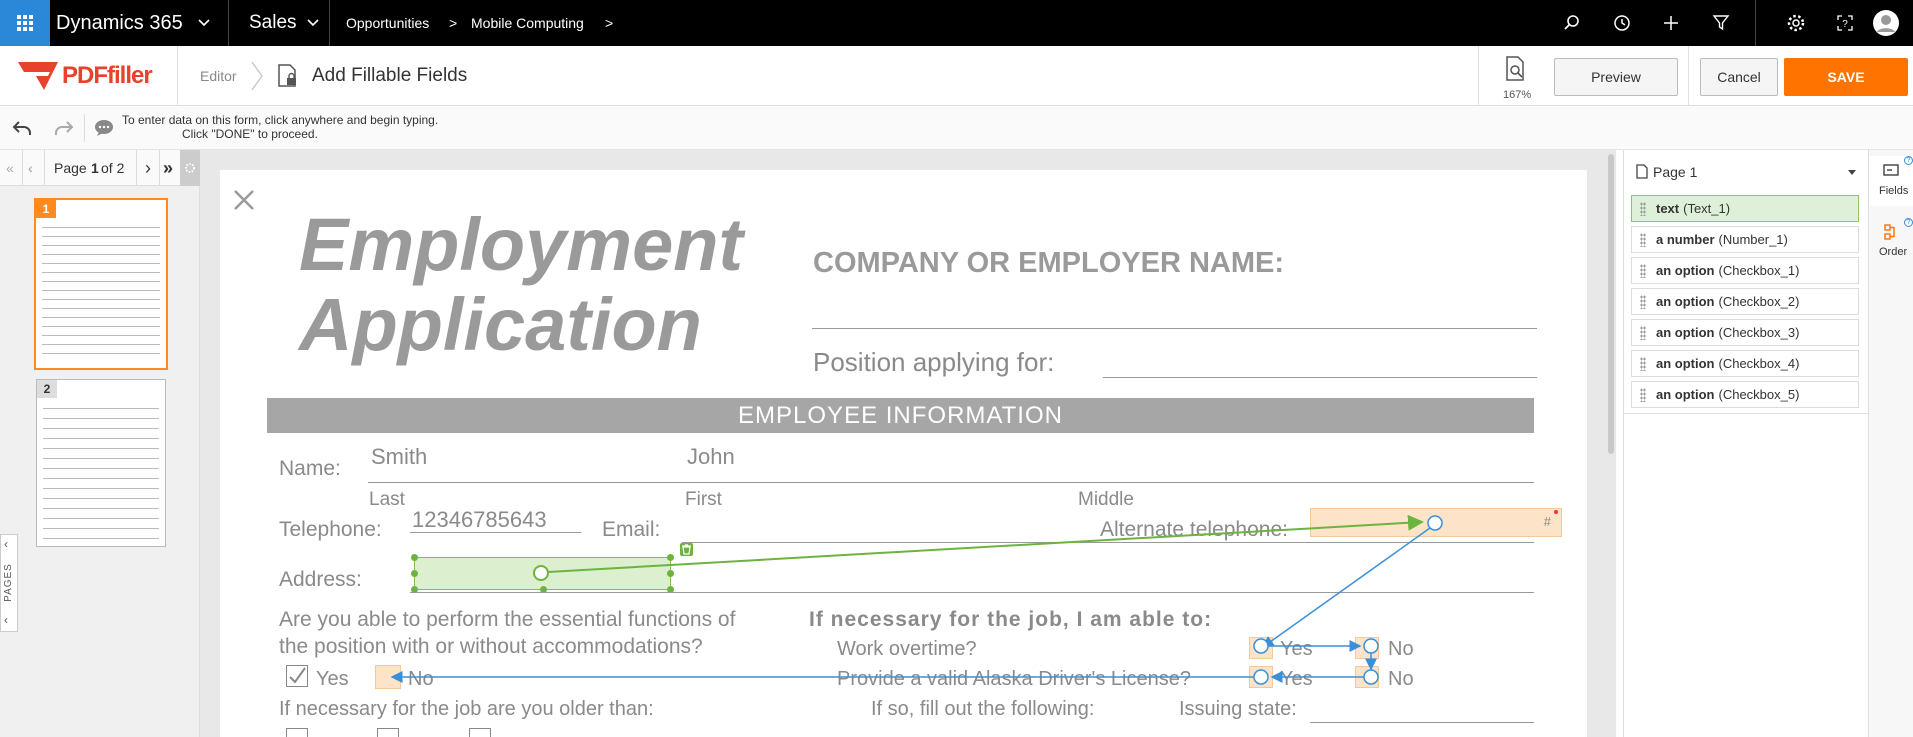  Describe the element at coordinates (250, 134) in the screenshot. I see `hint-text-line2: Click "DONE" to proceed.` at that location.